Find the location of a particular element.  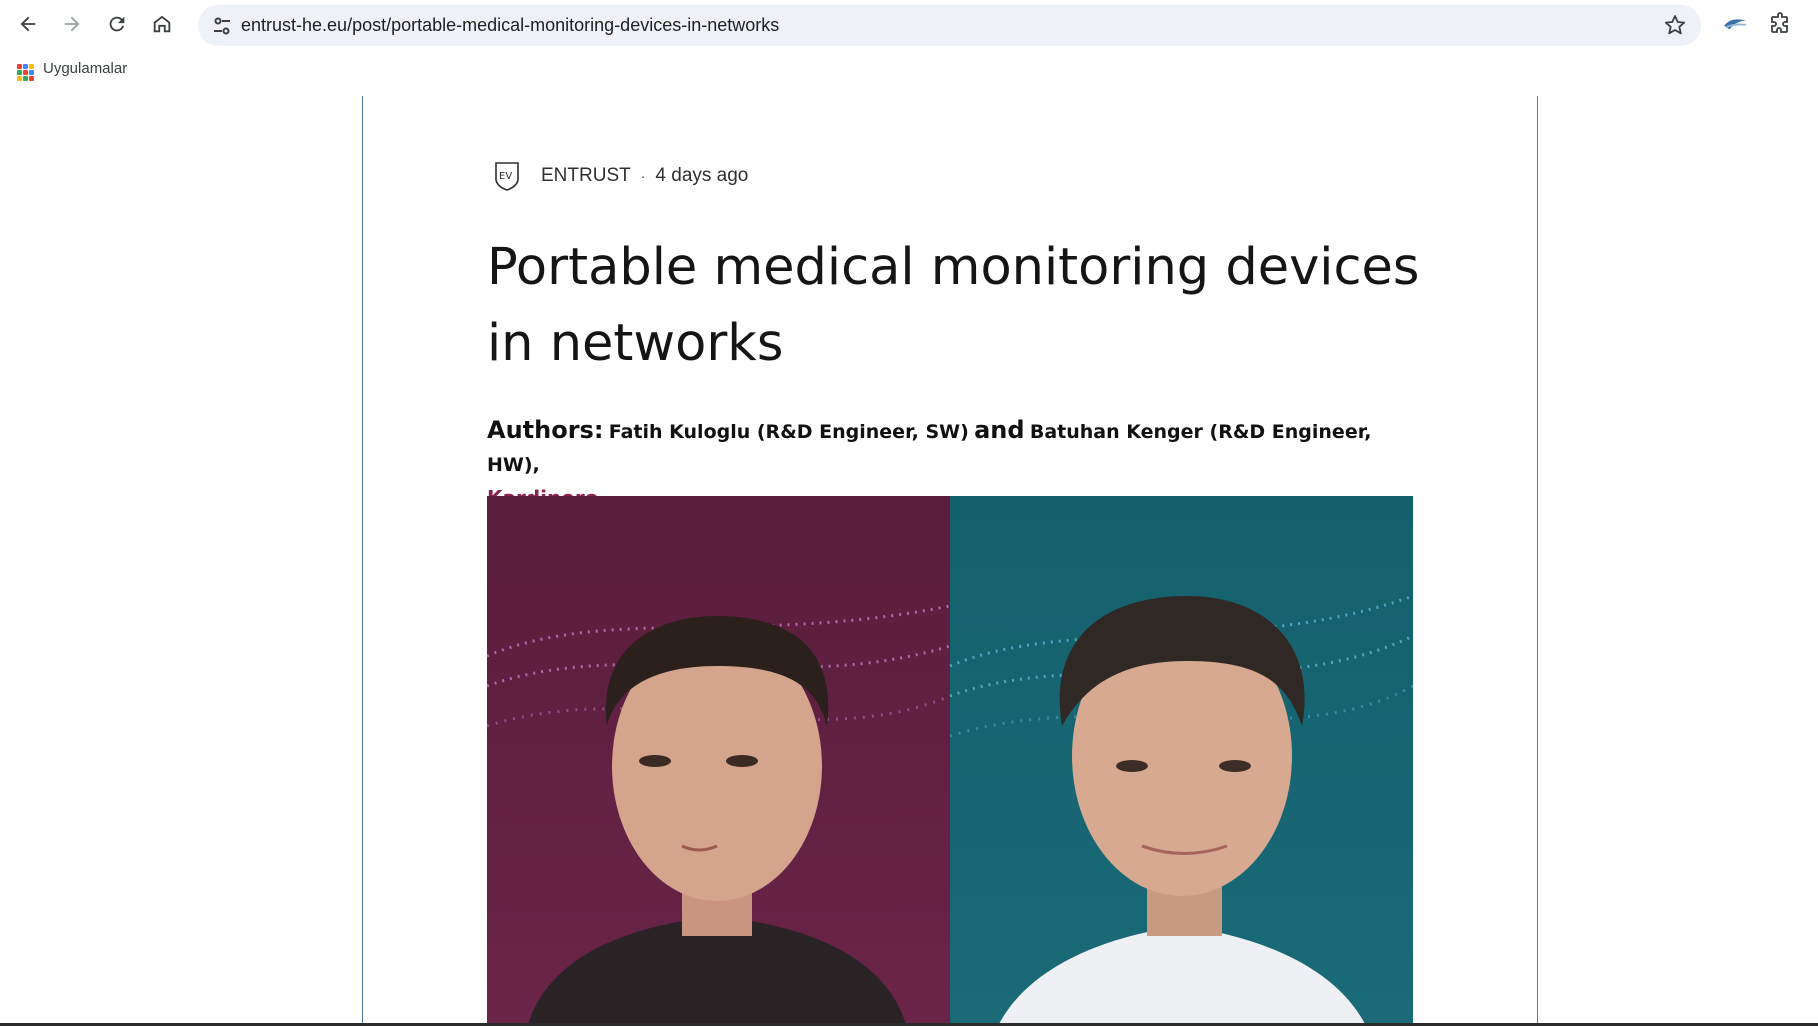

svg-text: EV is located at coordinates (505, 176).